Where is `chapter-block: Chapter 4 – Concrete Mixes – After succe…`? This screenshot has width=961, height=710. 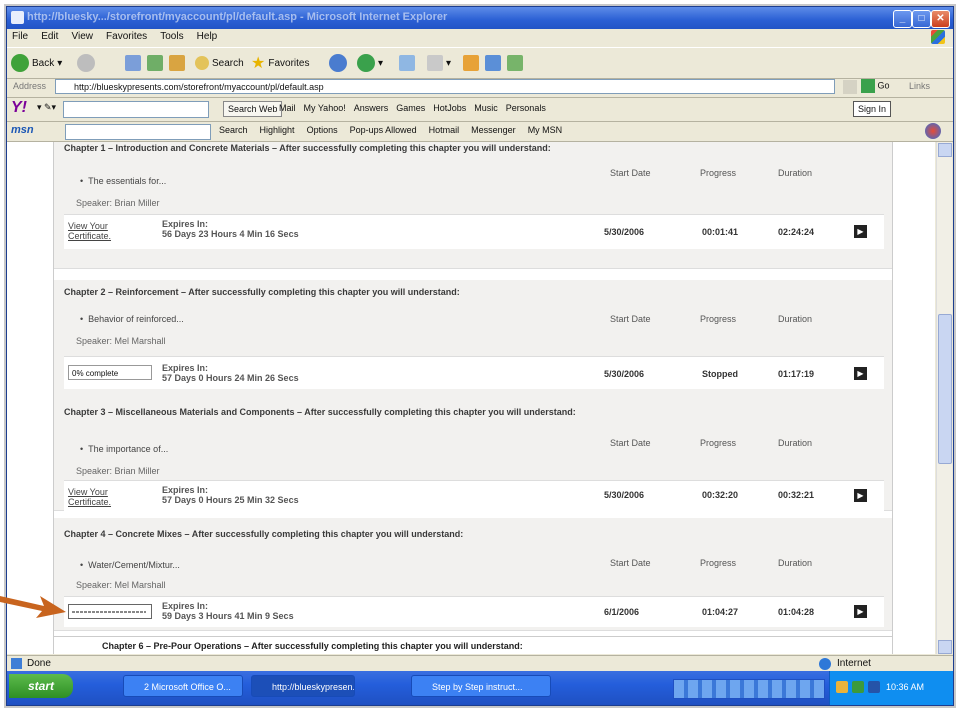 chapter-block: Chapter 4 – Concrete Mixes – After succe… is located at coordinates (473, 574).